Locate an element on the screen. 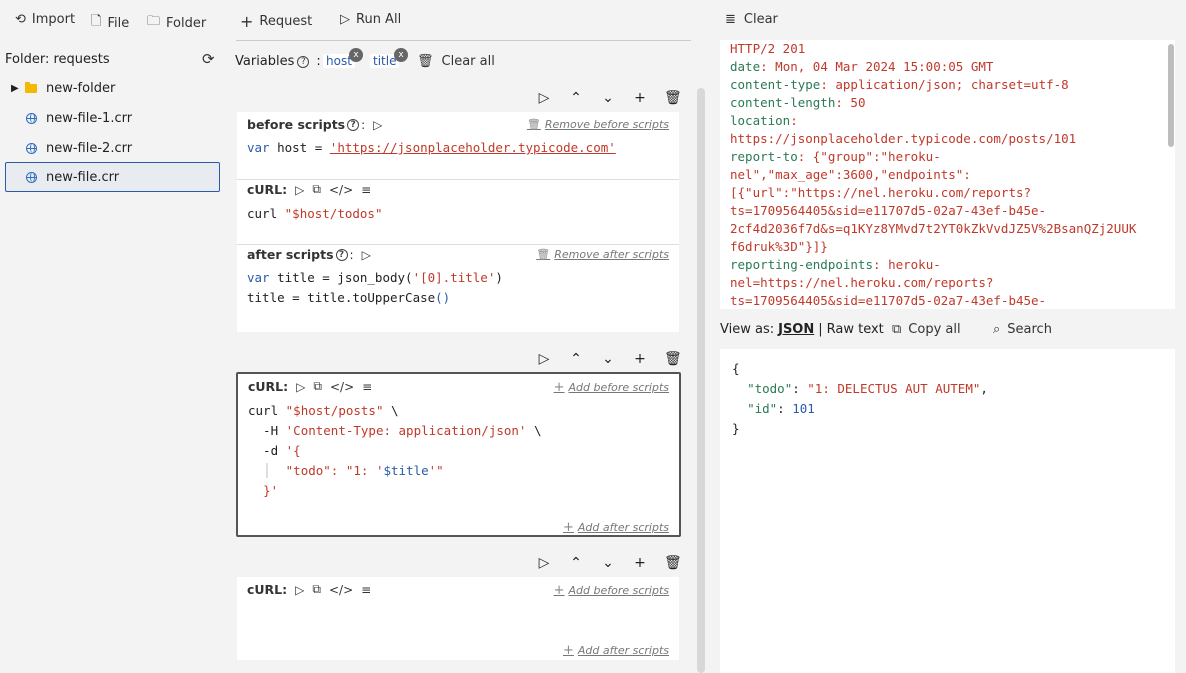  play-icon: ▷ is located at coordinates (345, 19).